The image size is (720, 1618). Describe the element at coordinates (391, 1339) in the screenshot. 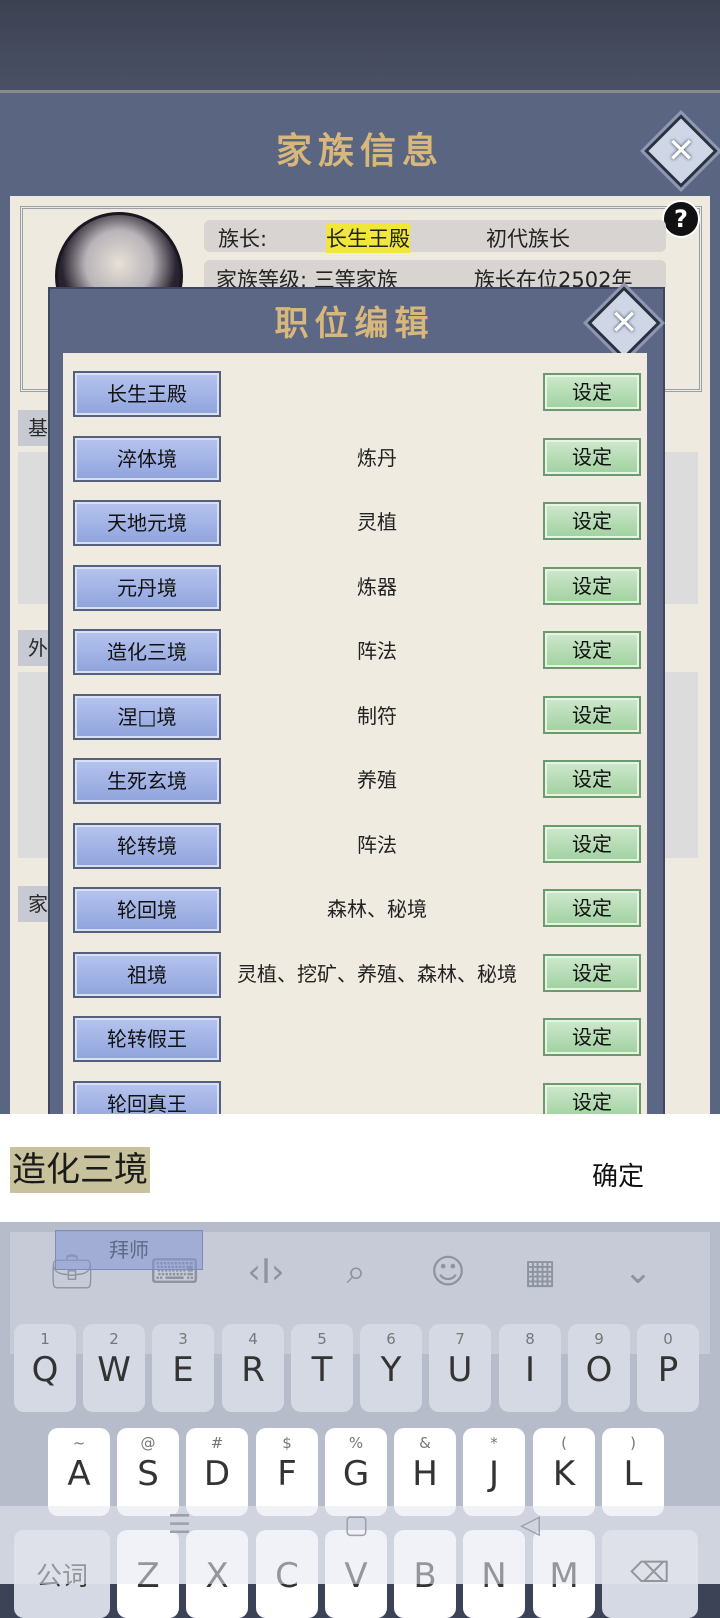

I see `key-symbol: 6` at that location.